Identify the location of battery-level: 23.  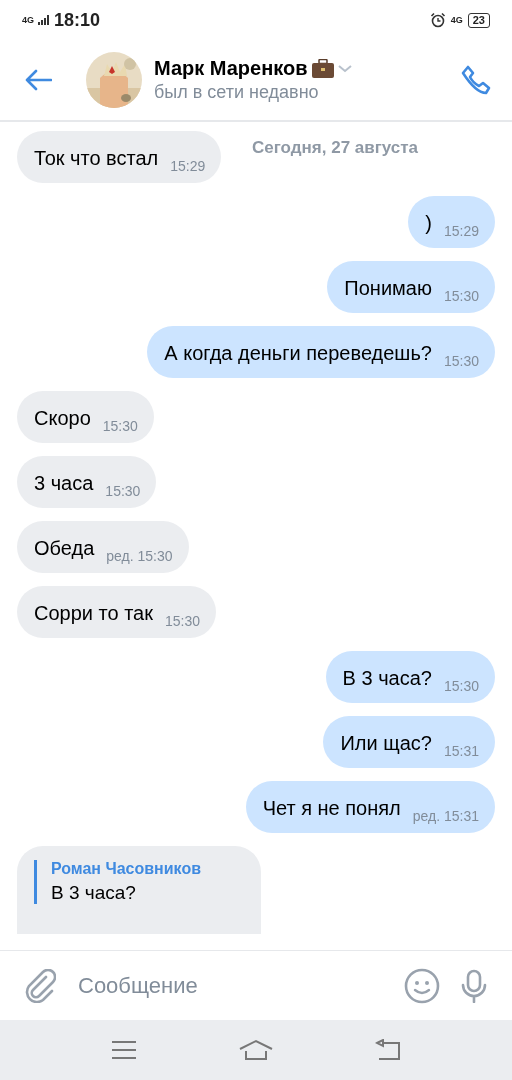
(478, 20).